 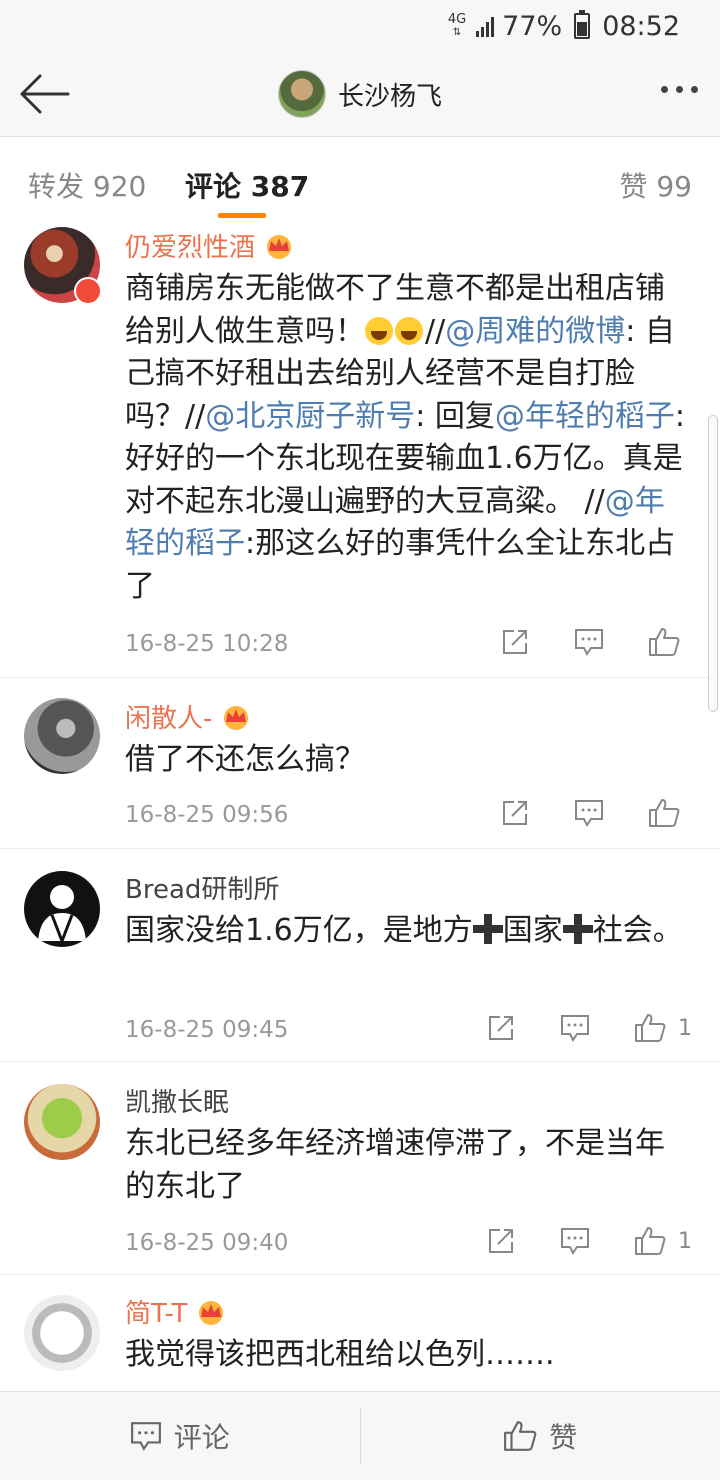 What do you see at coordinates (242, 215) in the screenshot?
I see `active-tab-indicator` at bounding box center [242, 215].